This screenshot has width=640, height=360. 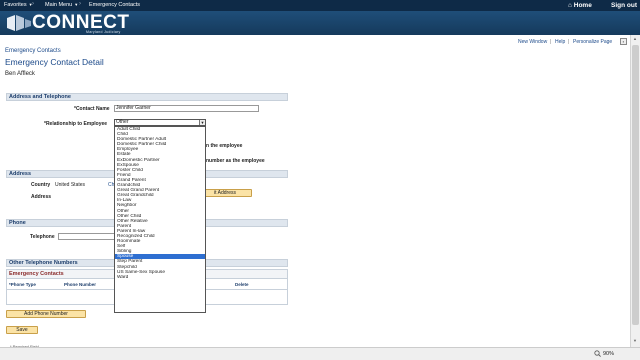 What do you see at coordinates (186, 108) in the screenshot?
I see `contact-name-input: Jennifer Garner` at bounding box center [186, 108].